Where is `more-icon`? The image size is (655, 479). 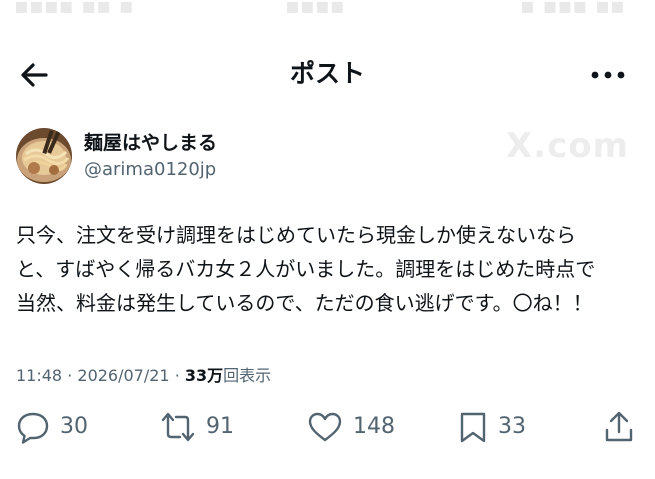
more-icon is located at coordinates (608, 75).